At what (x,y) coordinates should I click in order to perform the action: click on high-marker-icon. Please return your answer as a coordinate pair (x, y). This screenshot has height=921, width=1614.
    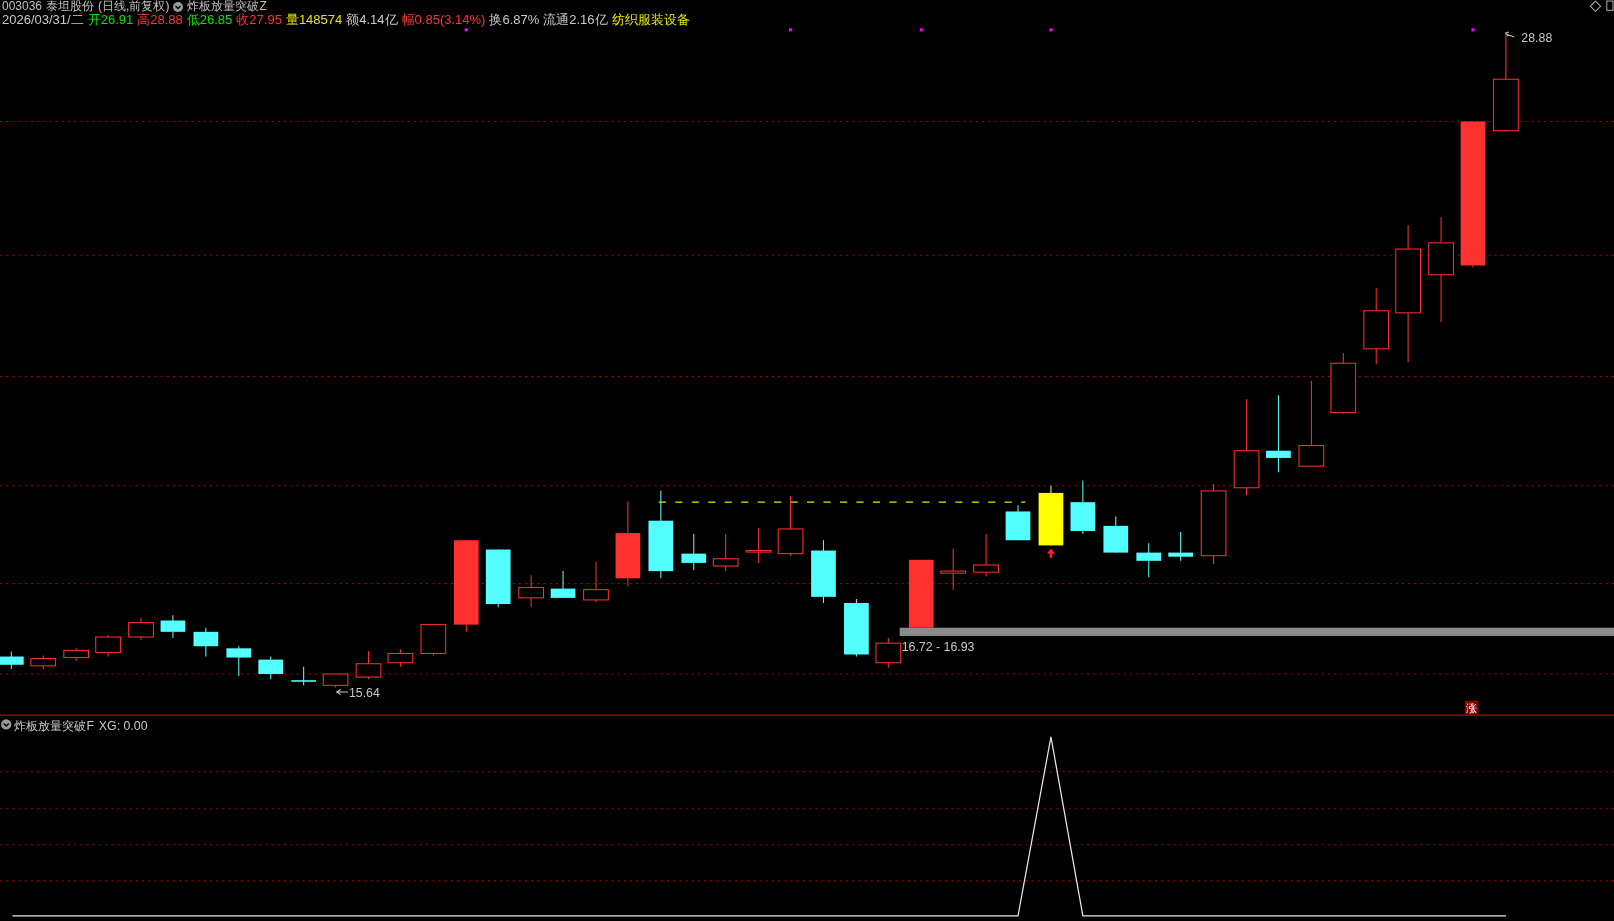
    Looking at the image, I should click on (1510, 34).